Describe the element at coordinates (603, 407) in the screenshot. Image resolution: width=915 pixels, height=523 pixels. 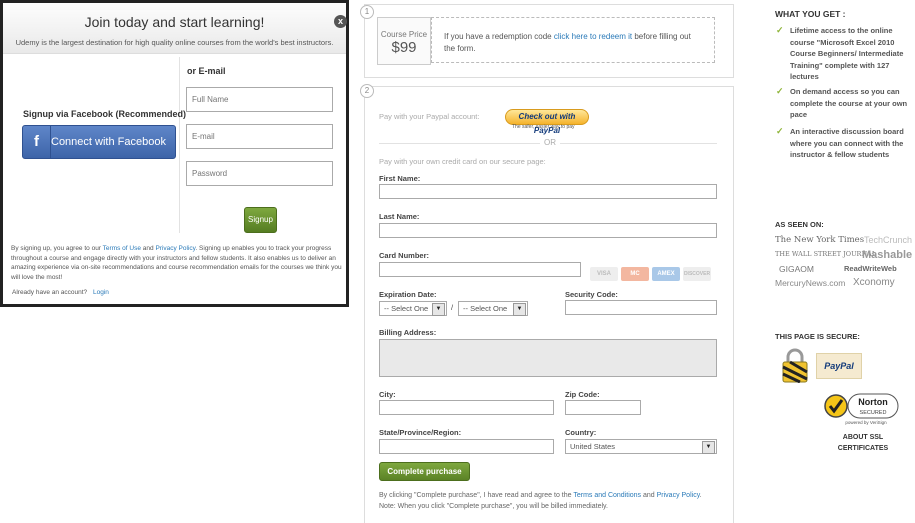
I see `zip-input` at that location.